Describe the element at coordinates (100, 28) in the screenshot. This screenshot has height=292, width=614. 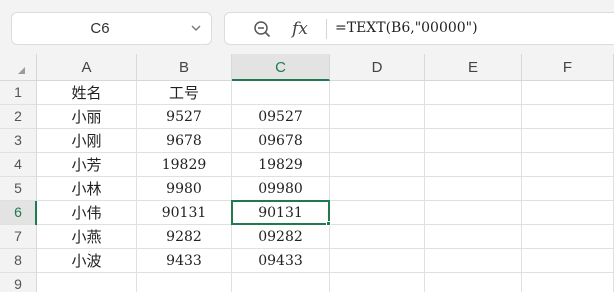
I see `name-box-value: C6` at that location.